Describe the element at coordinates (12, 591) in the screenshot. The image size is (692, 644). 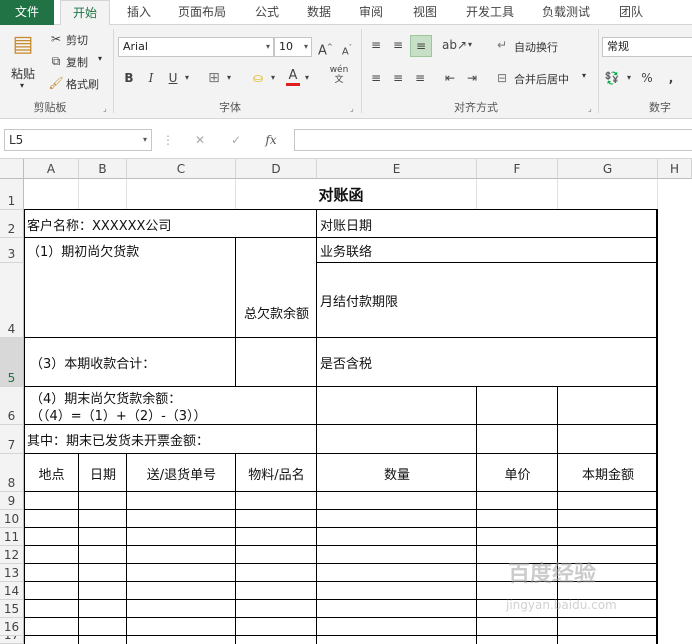
I see `row-header-14: 14` at that location.